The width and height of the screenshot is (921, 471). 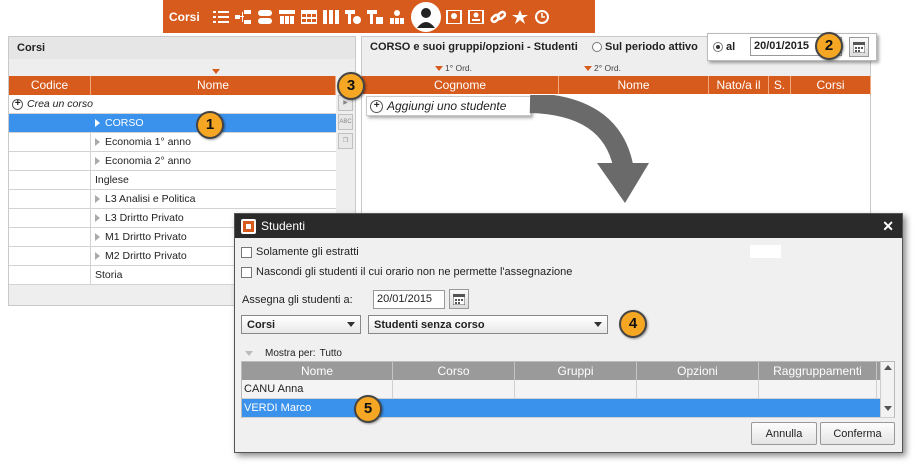 What do you see at coordinates (887, 408) in the screenshot?
I see `scroll-down-icon` at bounding box center [887, 408].